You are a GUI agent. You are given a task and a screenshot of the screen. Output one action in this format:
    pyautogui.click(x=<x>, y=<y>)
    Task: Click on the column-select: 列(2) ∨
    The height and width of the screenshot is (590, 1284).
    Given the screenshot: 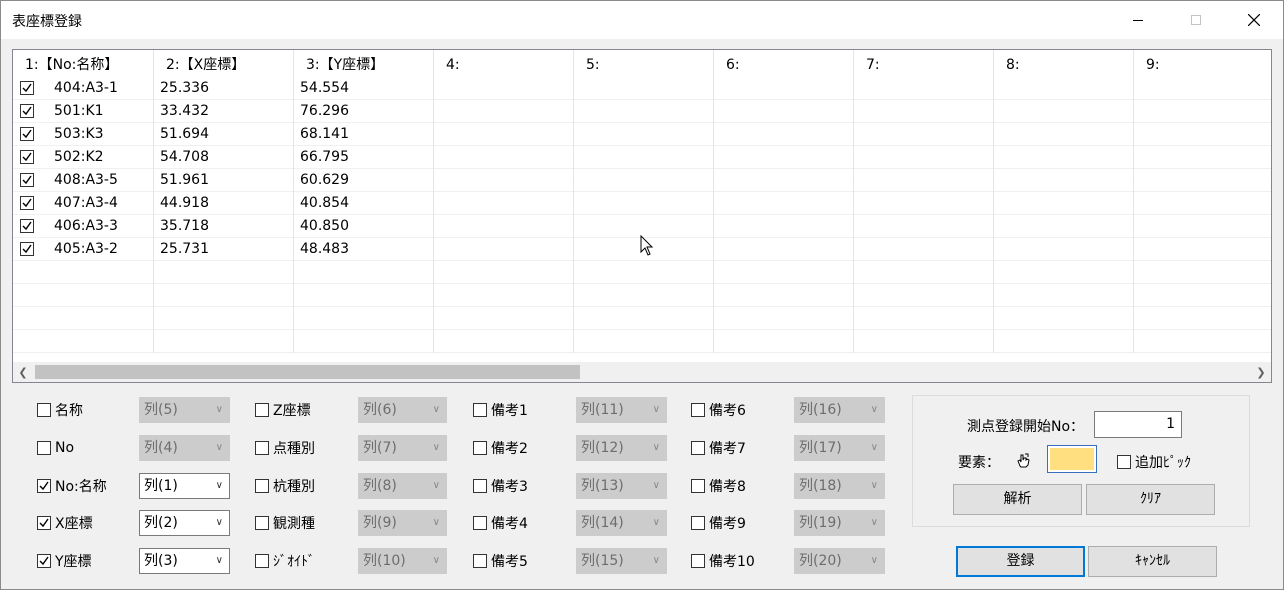 What is the action you would take?
    pyautogui.click(x=184, y=523)
    